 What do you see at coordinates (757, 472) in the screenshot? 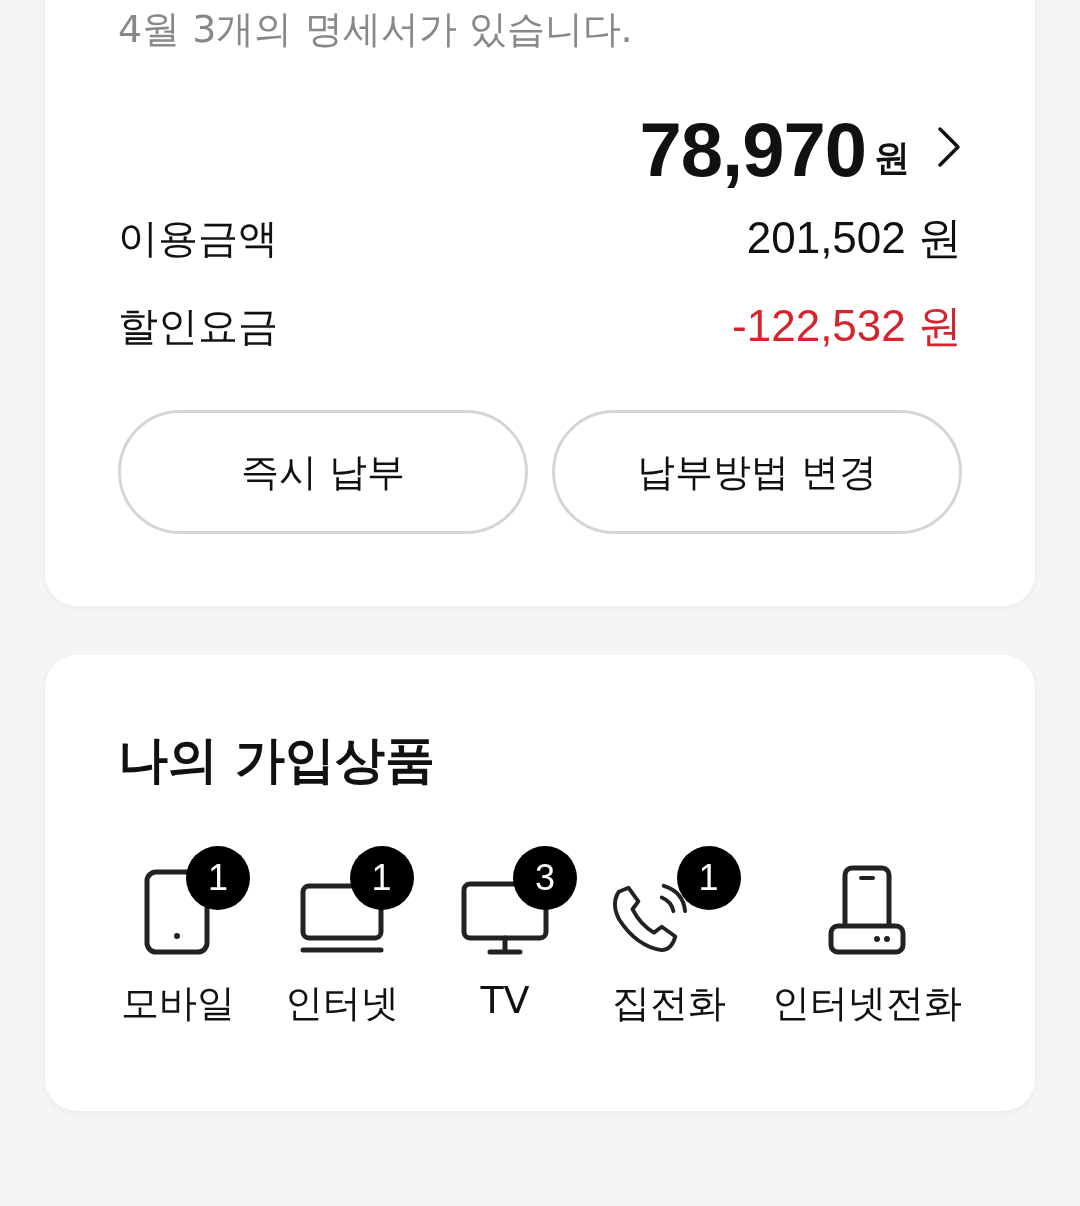
I see `pill-button: 납부방법 변경` at bounding box center [757, 472].